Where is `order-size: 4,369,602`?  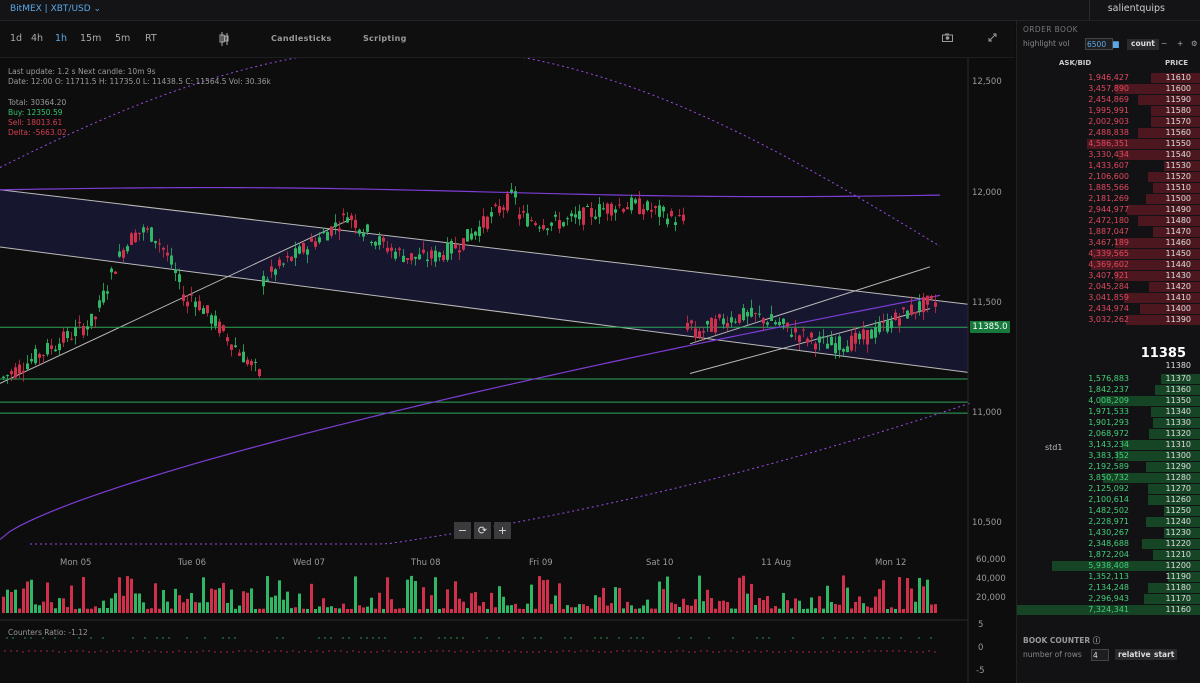
order-size: 4,369,602 is located at coordinates (1108, 264).